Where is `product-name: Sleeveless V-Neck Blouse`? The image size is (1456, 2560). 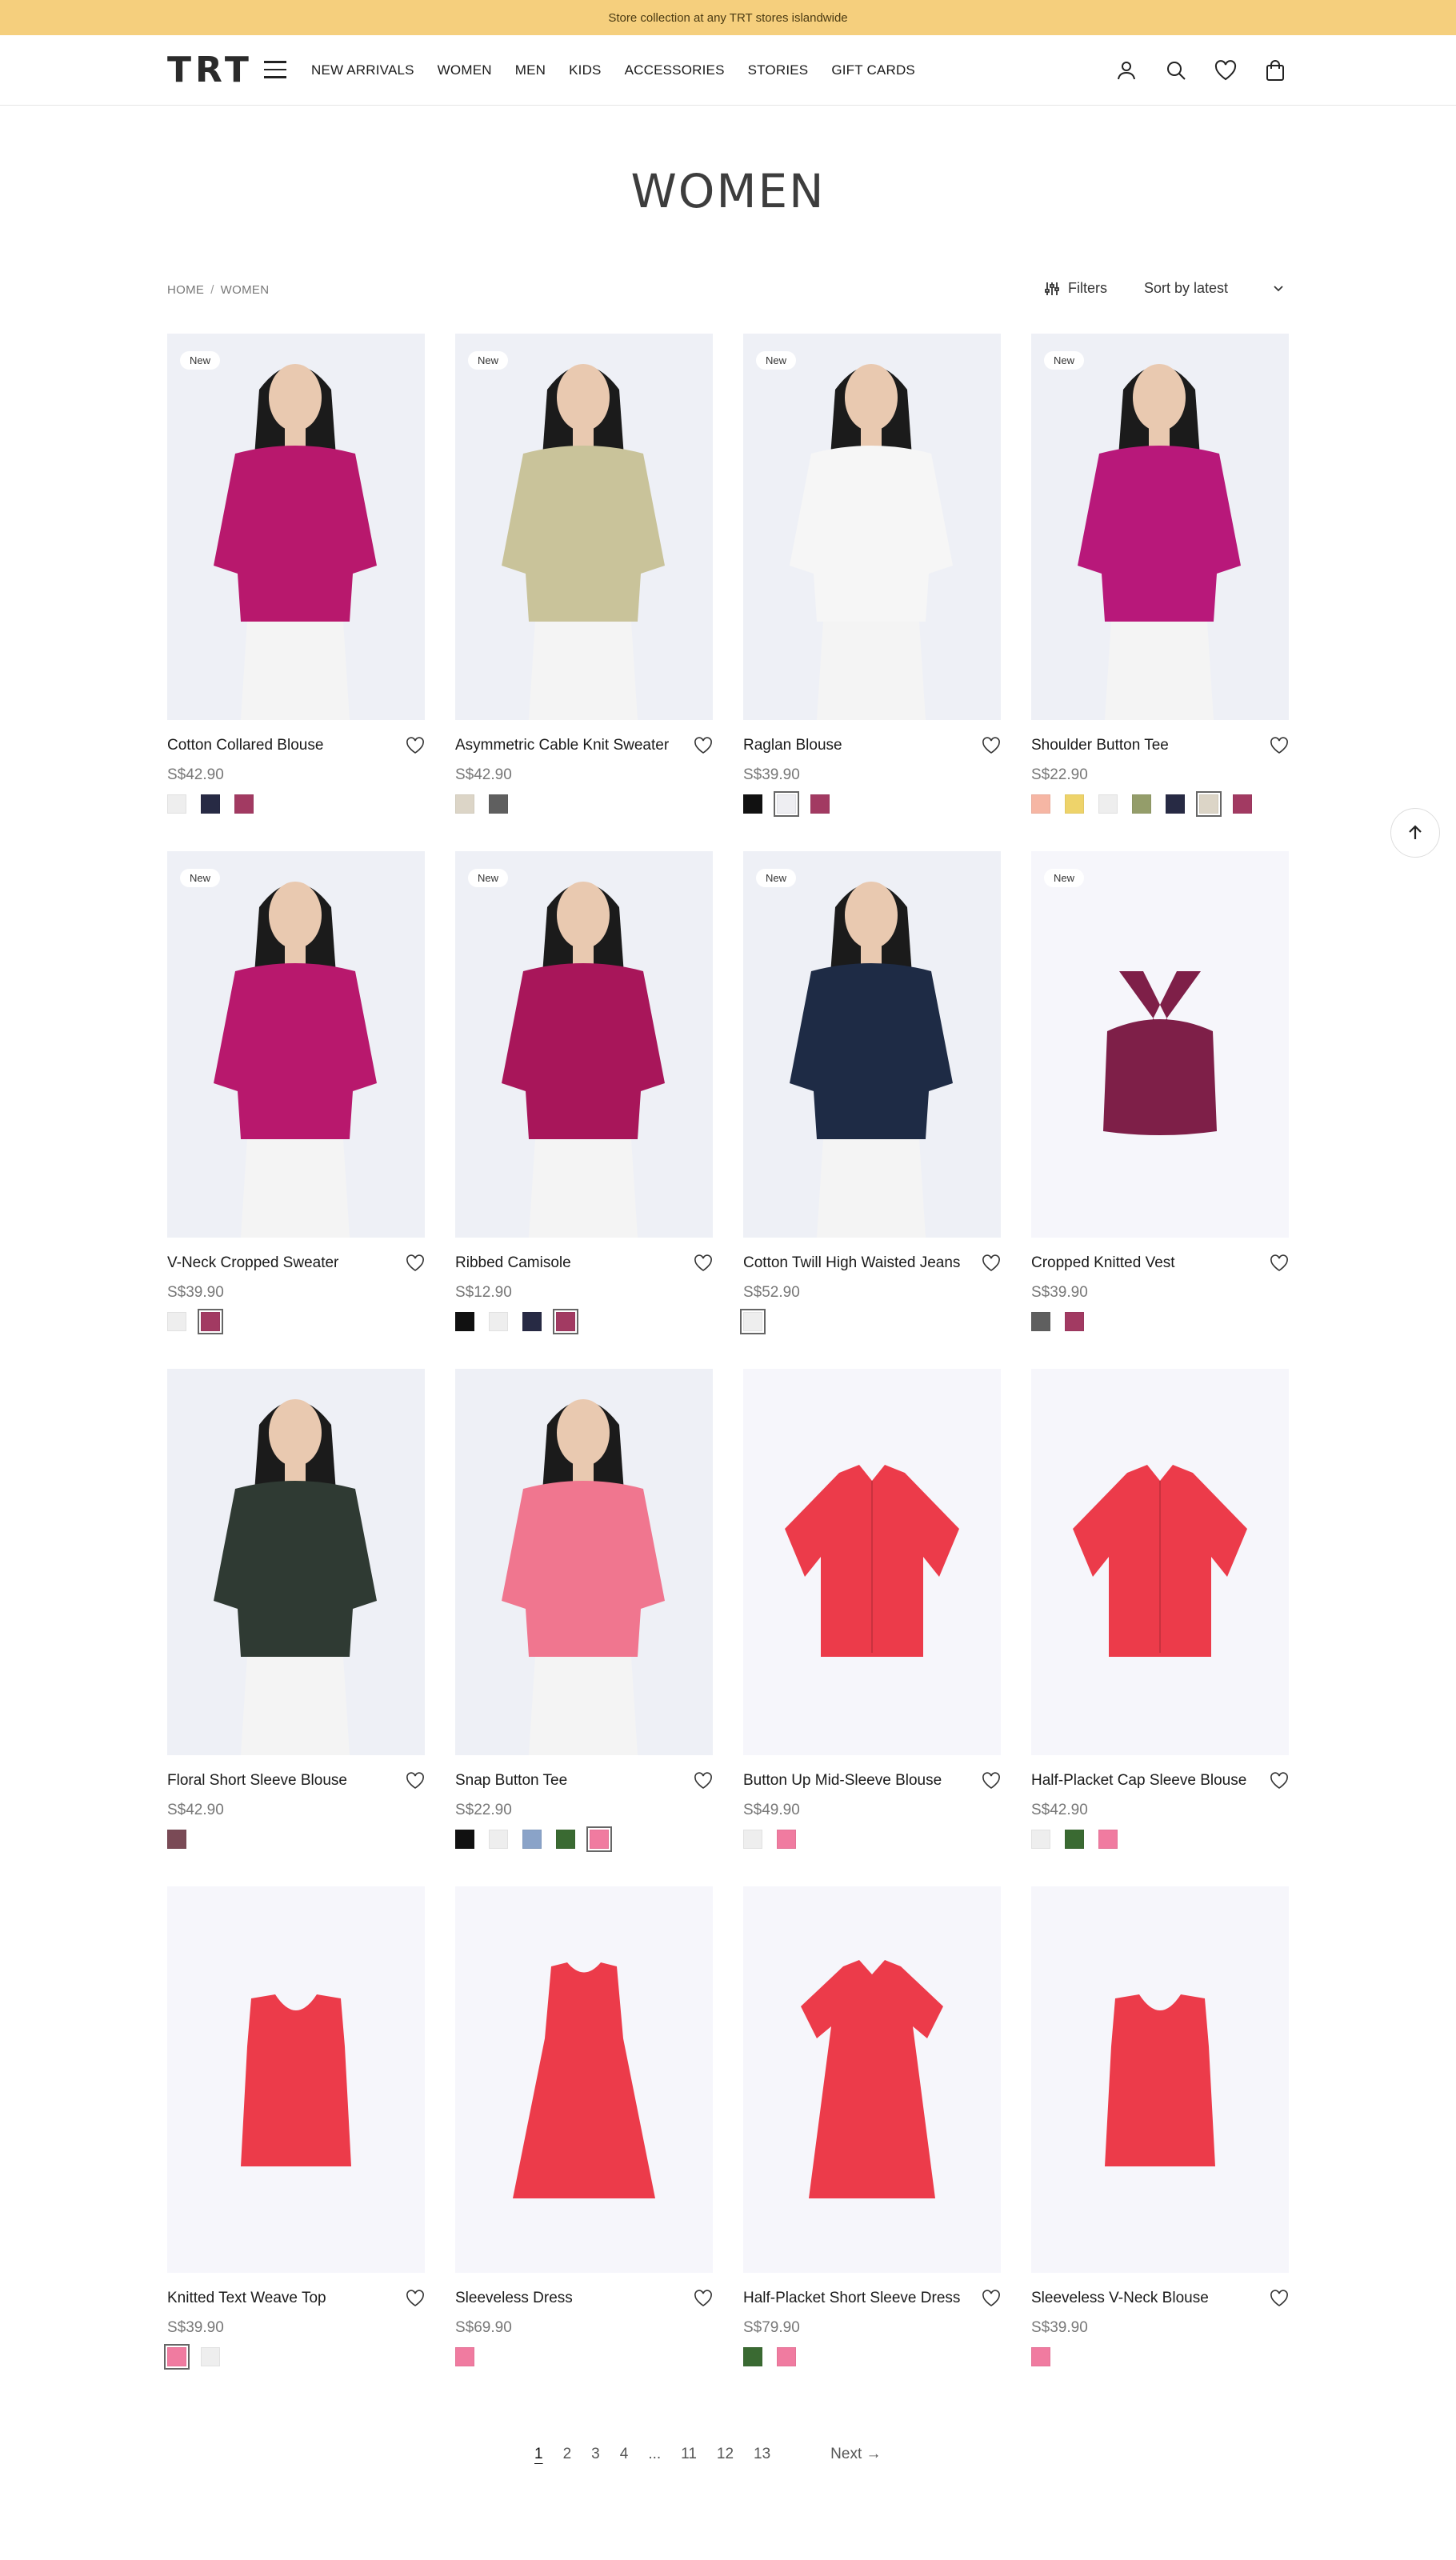 product-name: Sleeveless V-Neck Blouse is located at coordinates (1120, 2298).